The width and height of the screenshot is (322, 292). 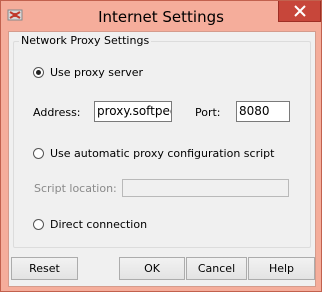 I want to click on auto-config-radio-row: Use automatic proxy configuration script, so click(x=153, y=153).